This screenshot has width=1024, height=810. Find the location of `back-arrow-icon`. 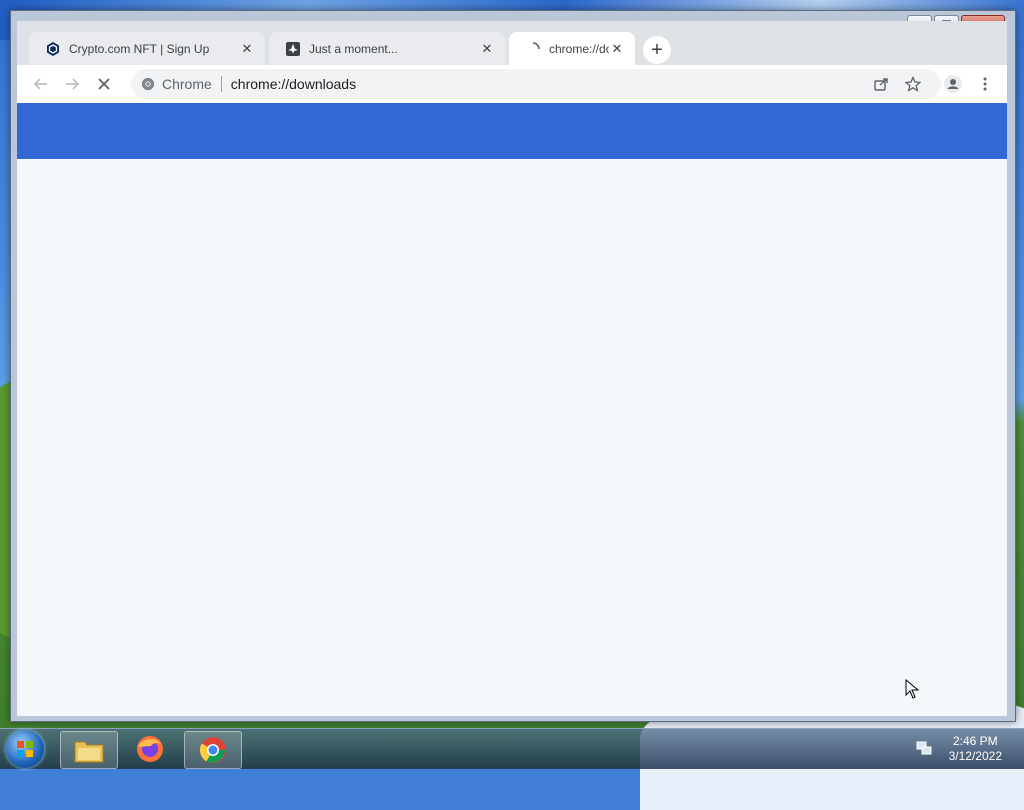

back-arrow-icon is located at coordinates (40, 84).